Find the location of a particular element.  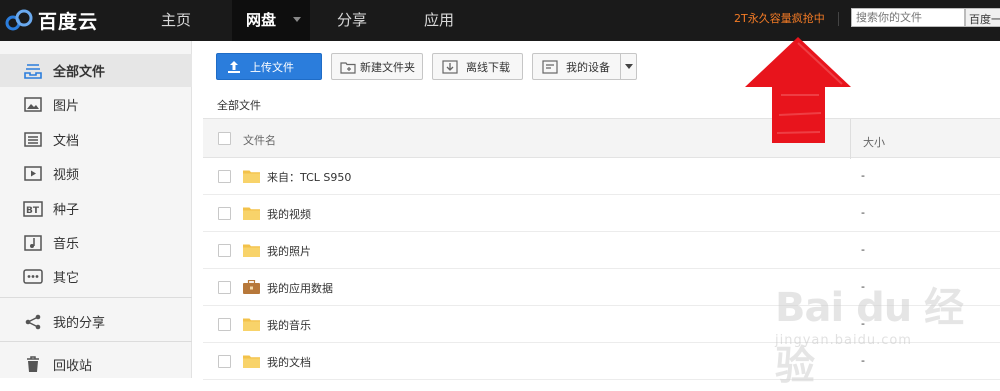

sidebar-item-other: 其它 is located at coordinates (96, 276).